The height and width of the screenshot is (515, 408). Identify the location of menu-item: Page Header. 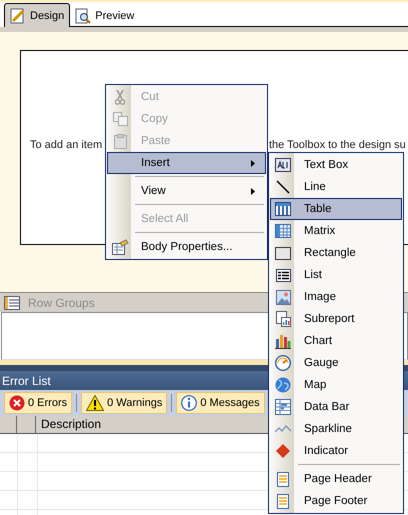
(336, 479).